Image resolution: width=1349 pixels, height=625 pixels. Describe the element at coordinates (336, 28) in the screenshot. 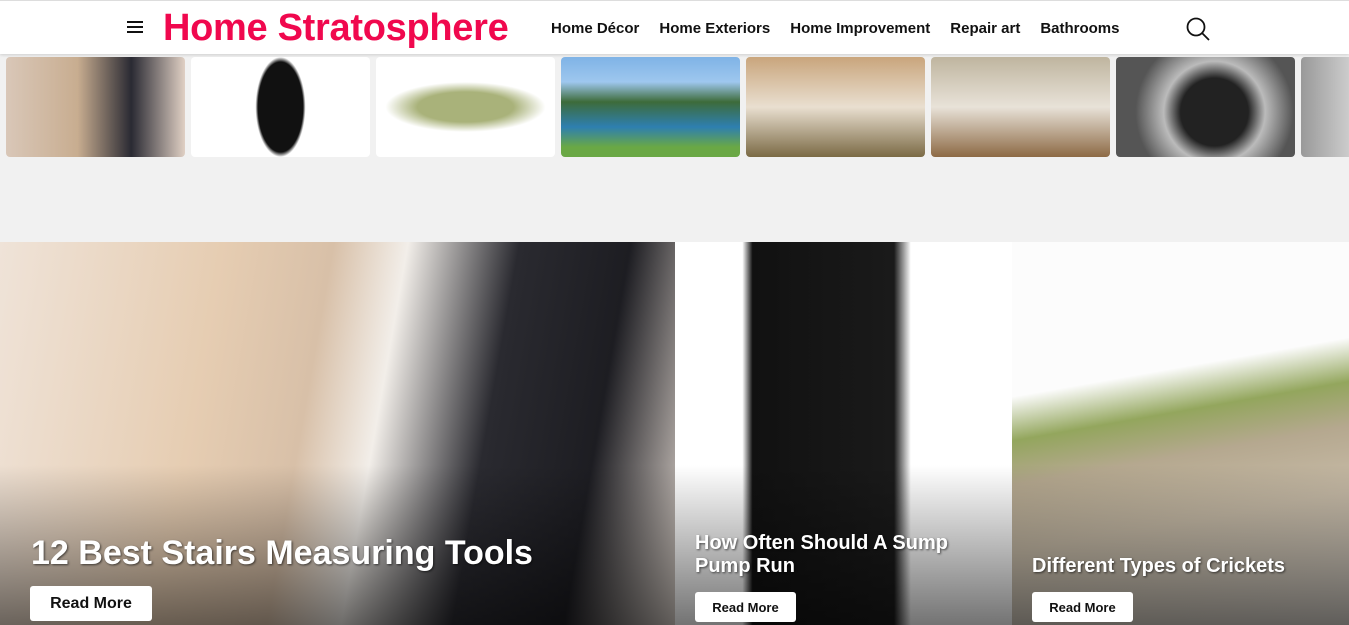

I see `site-logo: Home Stratosphere` at that location.